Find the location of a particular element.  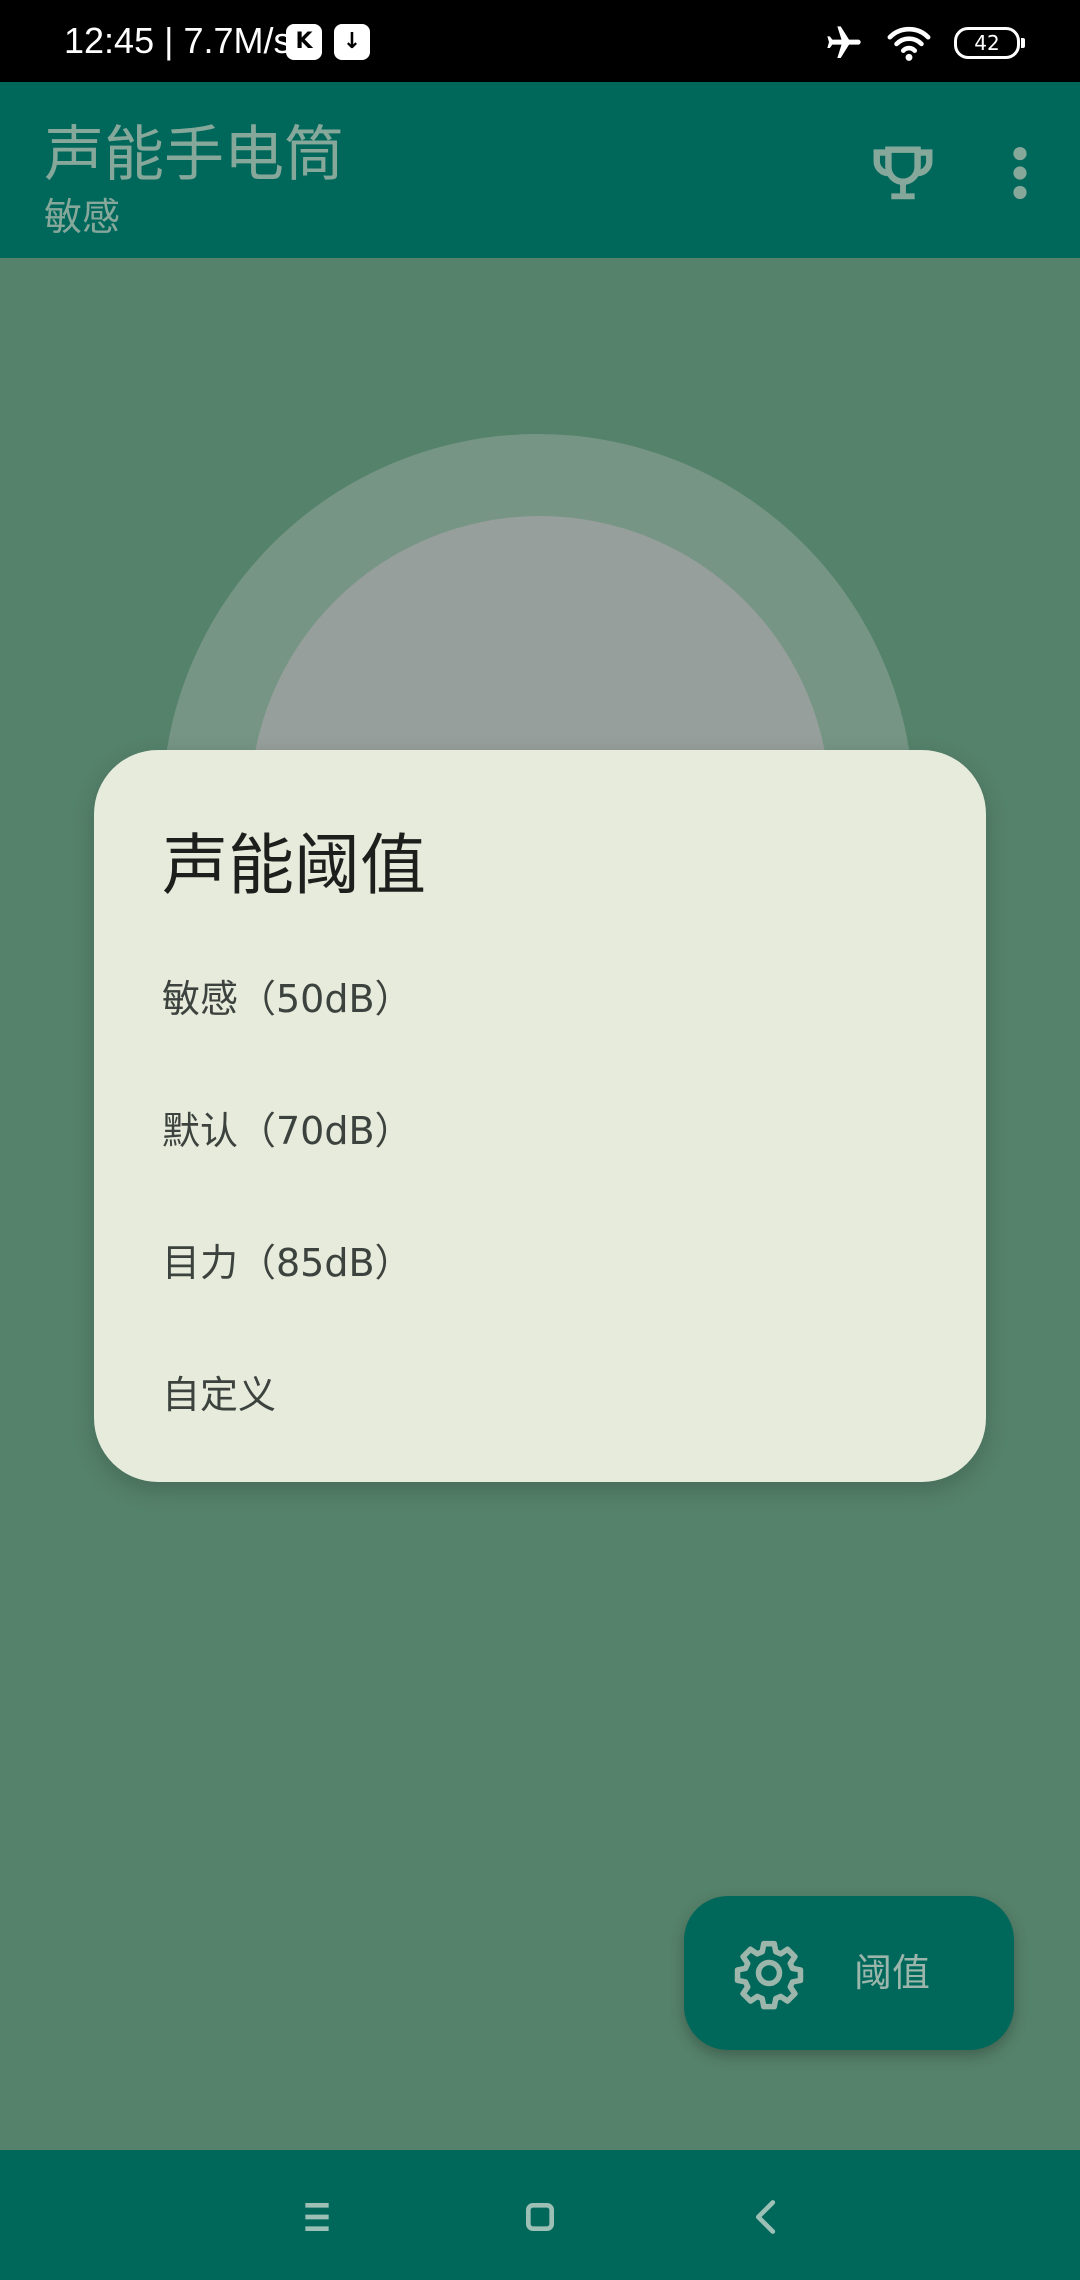

more-options-button is located at coordinates (1020, 173).